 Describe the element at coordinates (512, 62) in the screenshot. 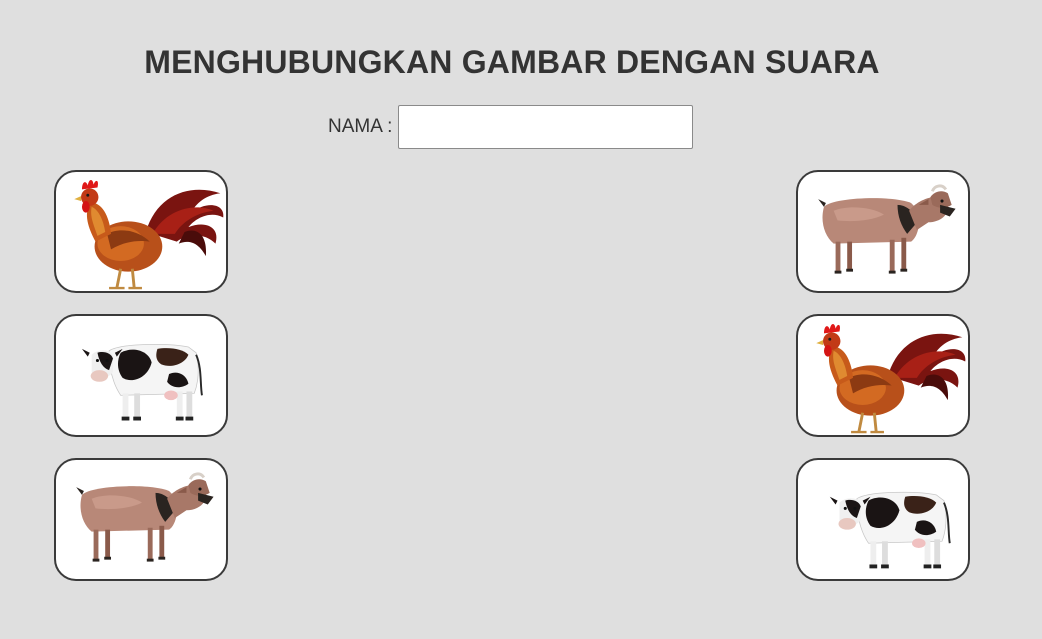

I see `page-title: MENGHUBUNGKAN GAMBAR DENGAN SUARA` at that location.